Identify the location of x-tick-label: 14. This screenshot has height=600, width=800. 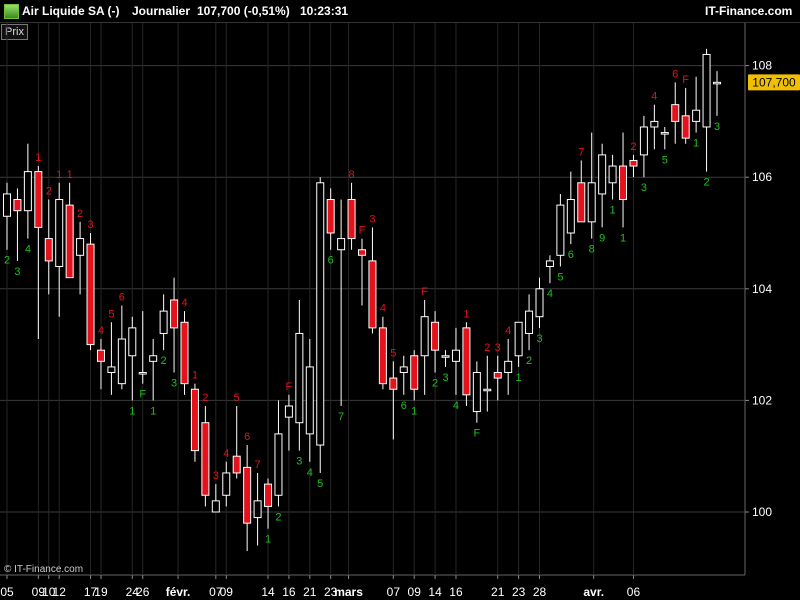
(435, 592).